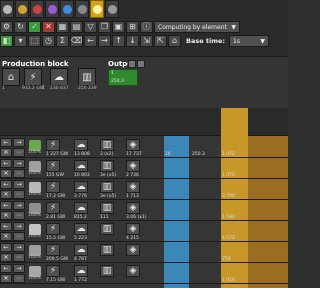 Image resolution: width=320 pixels, height=288 pixels. Describe the element at coordinates (146, 41) in the screenshot. I see `expand-button: ⇲` at that location.